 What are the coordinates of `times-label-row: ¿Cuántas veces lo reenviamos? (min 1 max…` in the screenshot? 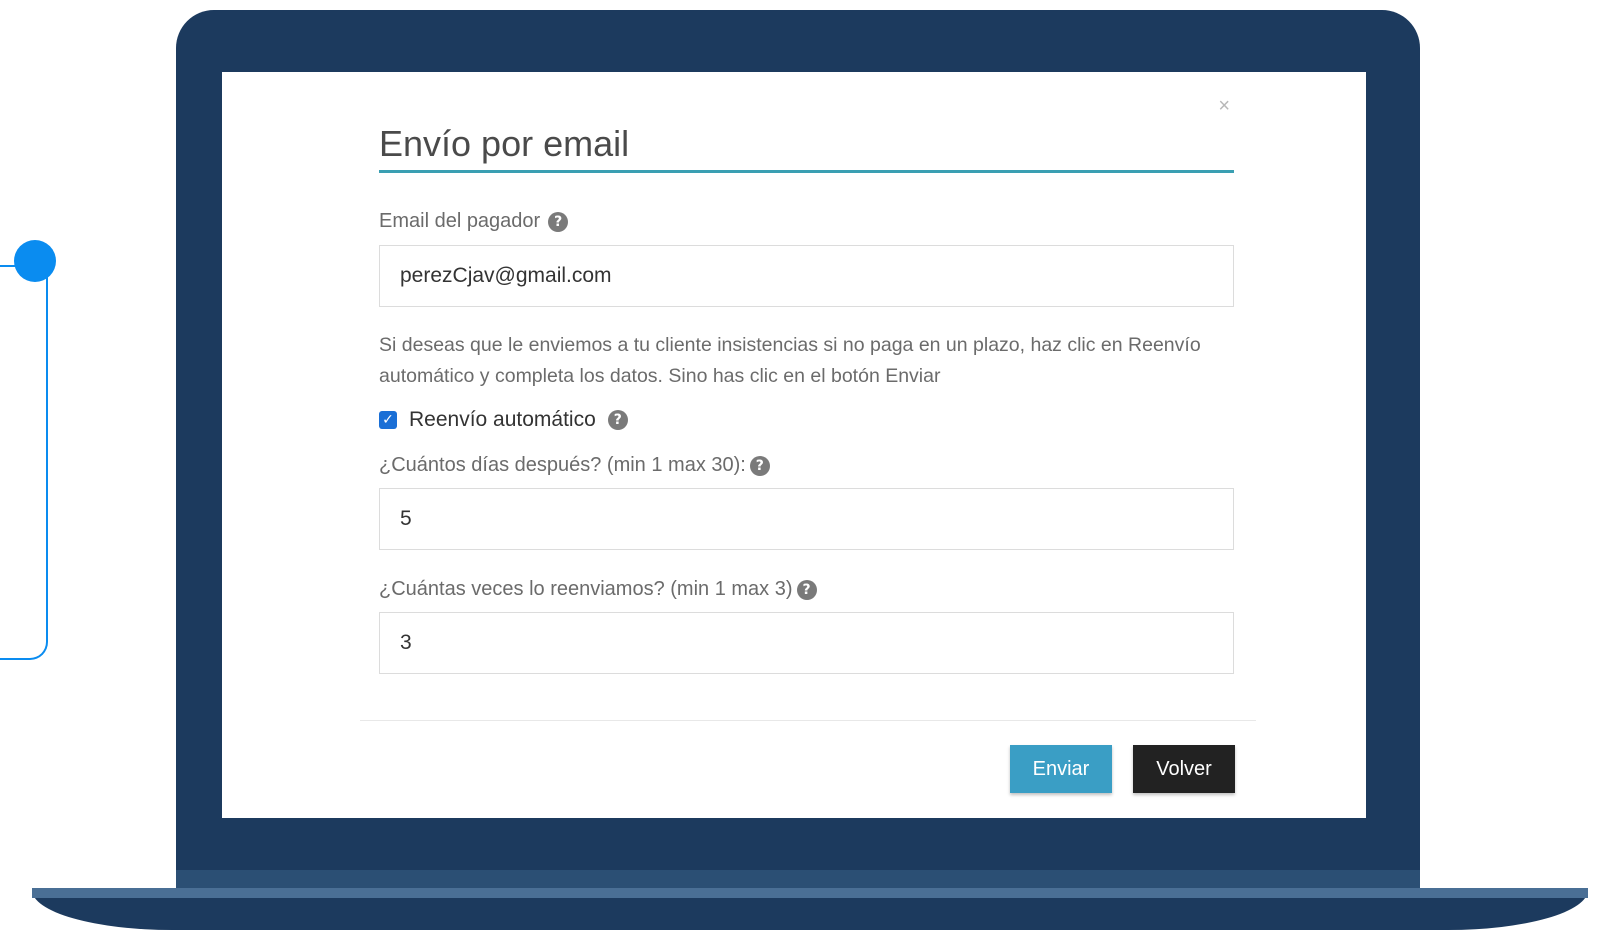 It's located at (598, 589).